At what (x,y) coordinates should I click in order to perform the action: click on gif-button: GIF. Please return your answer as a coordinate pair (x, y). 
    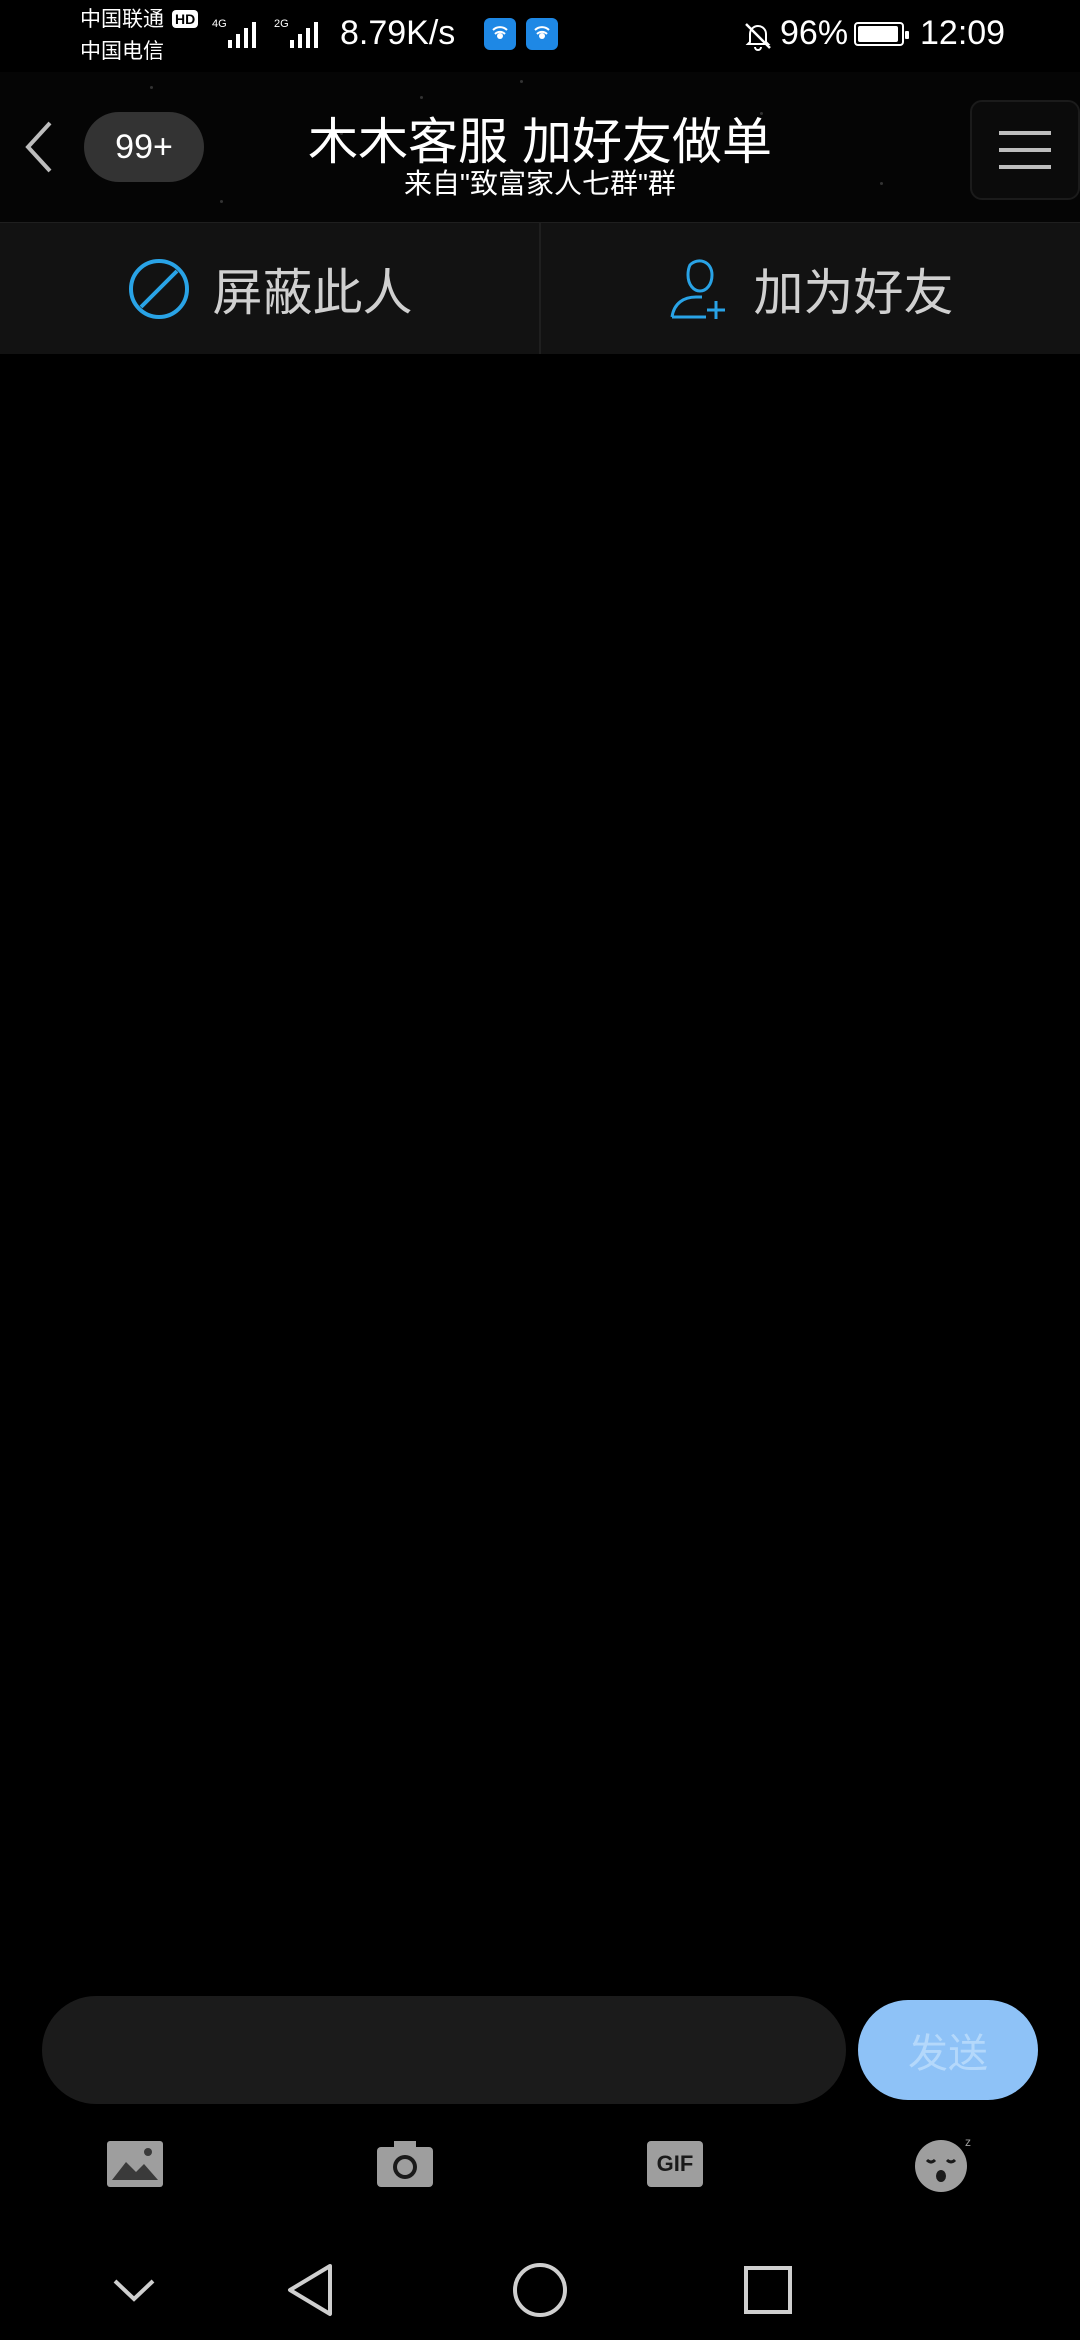
    Looking at the image, I should click on (675, 2164).